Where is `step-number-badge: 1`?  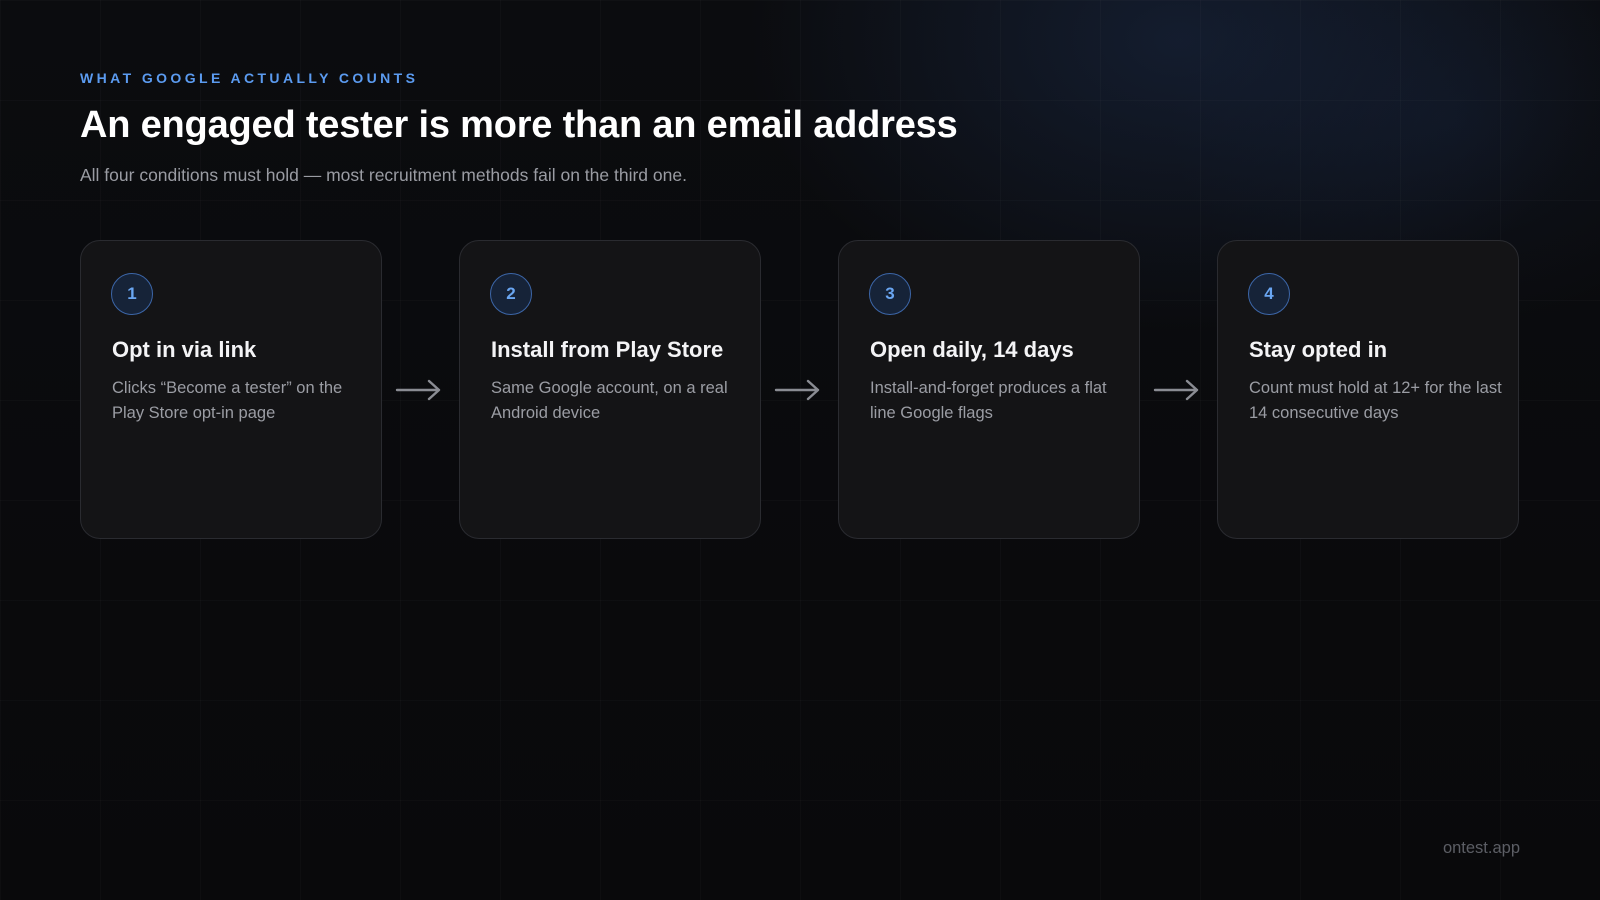 step-number-badge: 1 is located at coordinates (132, 294).